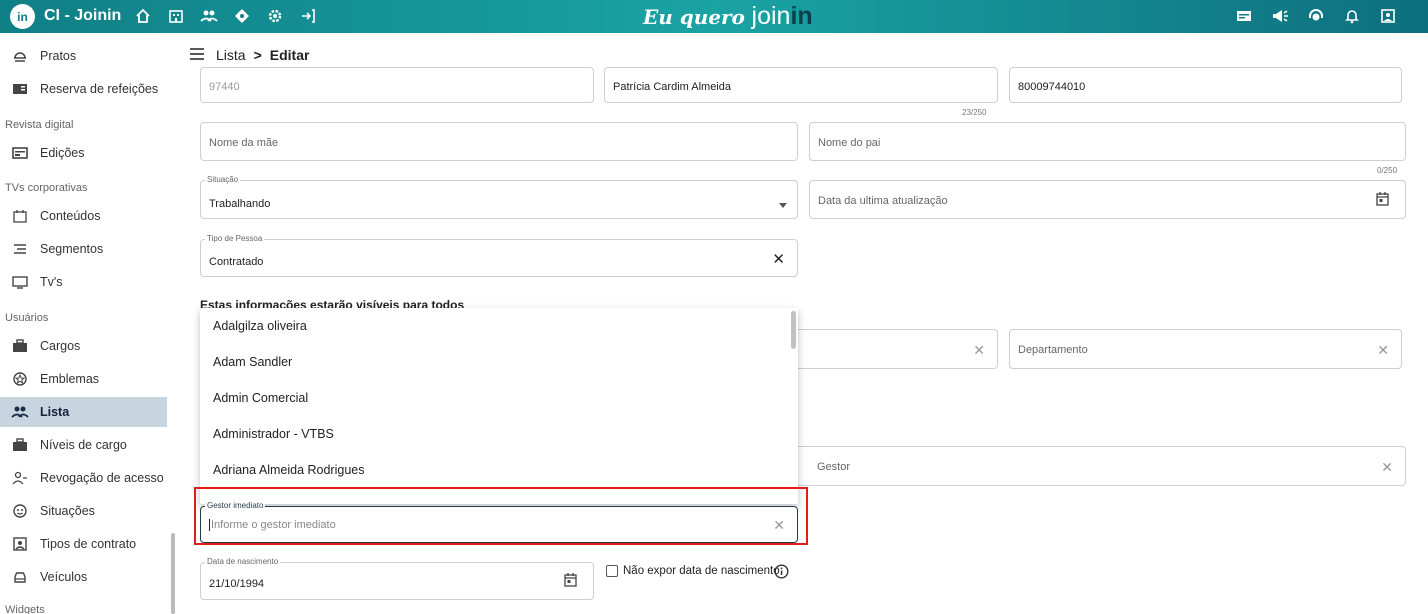  What do you see at coordinates (20, 153) in the screenshot?
I see `newspaper-icon` at bounding box center [20, 153].